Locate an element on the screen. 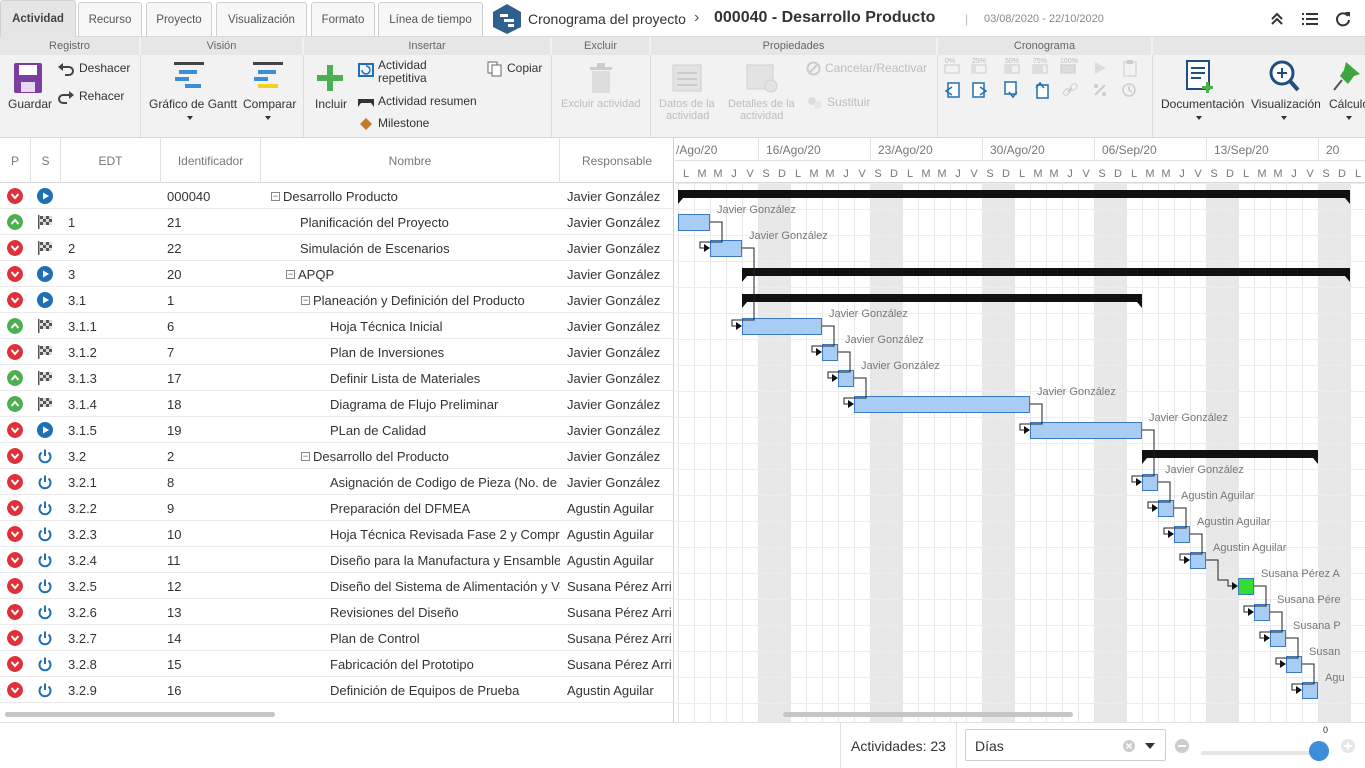  name-cell: Preparación del DFMEA is located at coordinates (445, 508).